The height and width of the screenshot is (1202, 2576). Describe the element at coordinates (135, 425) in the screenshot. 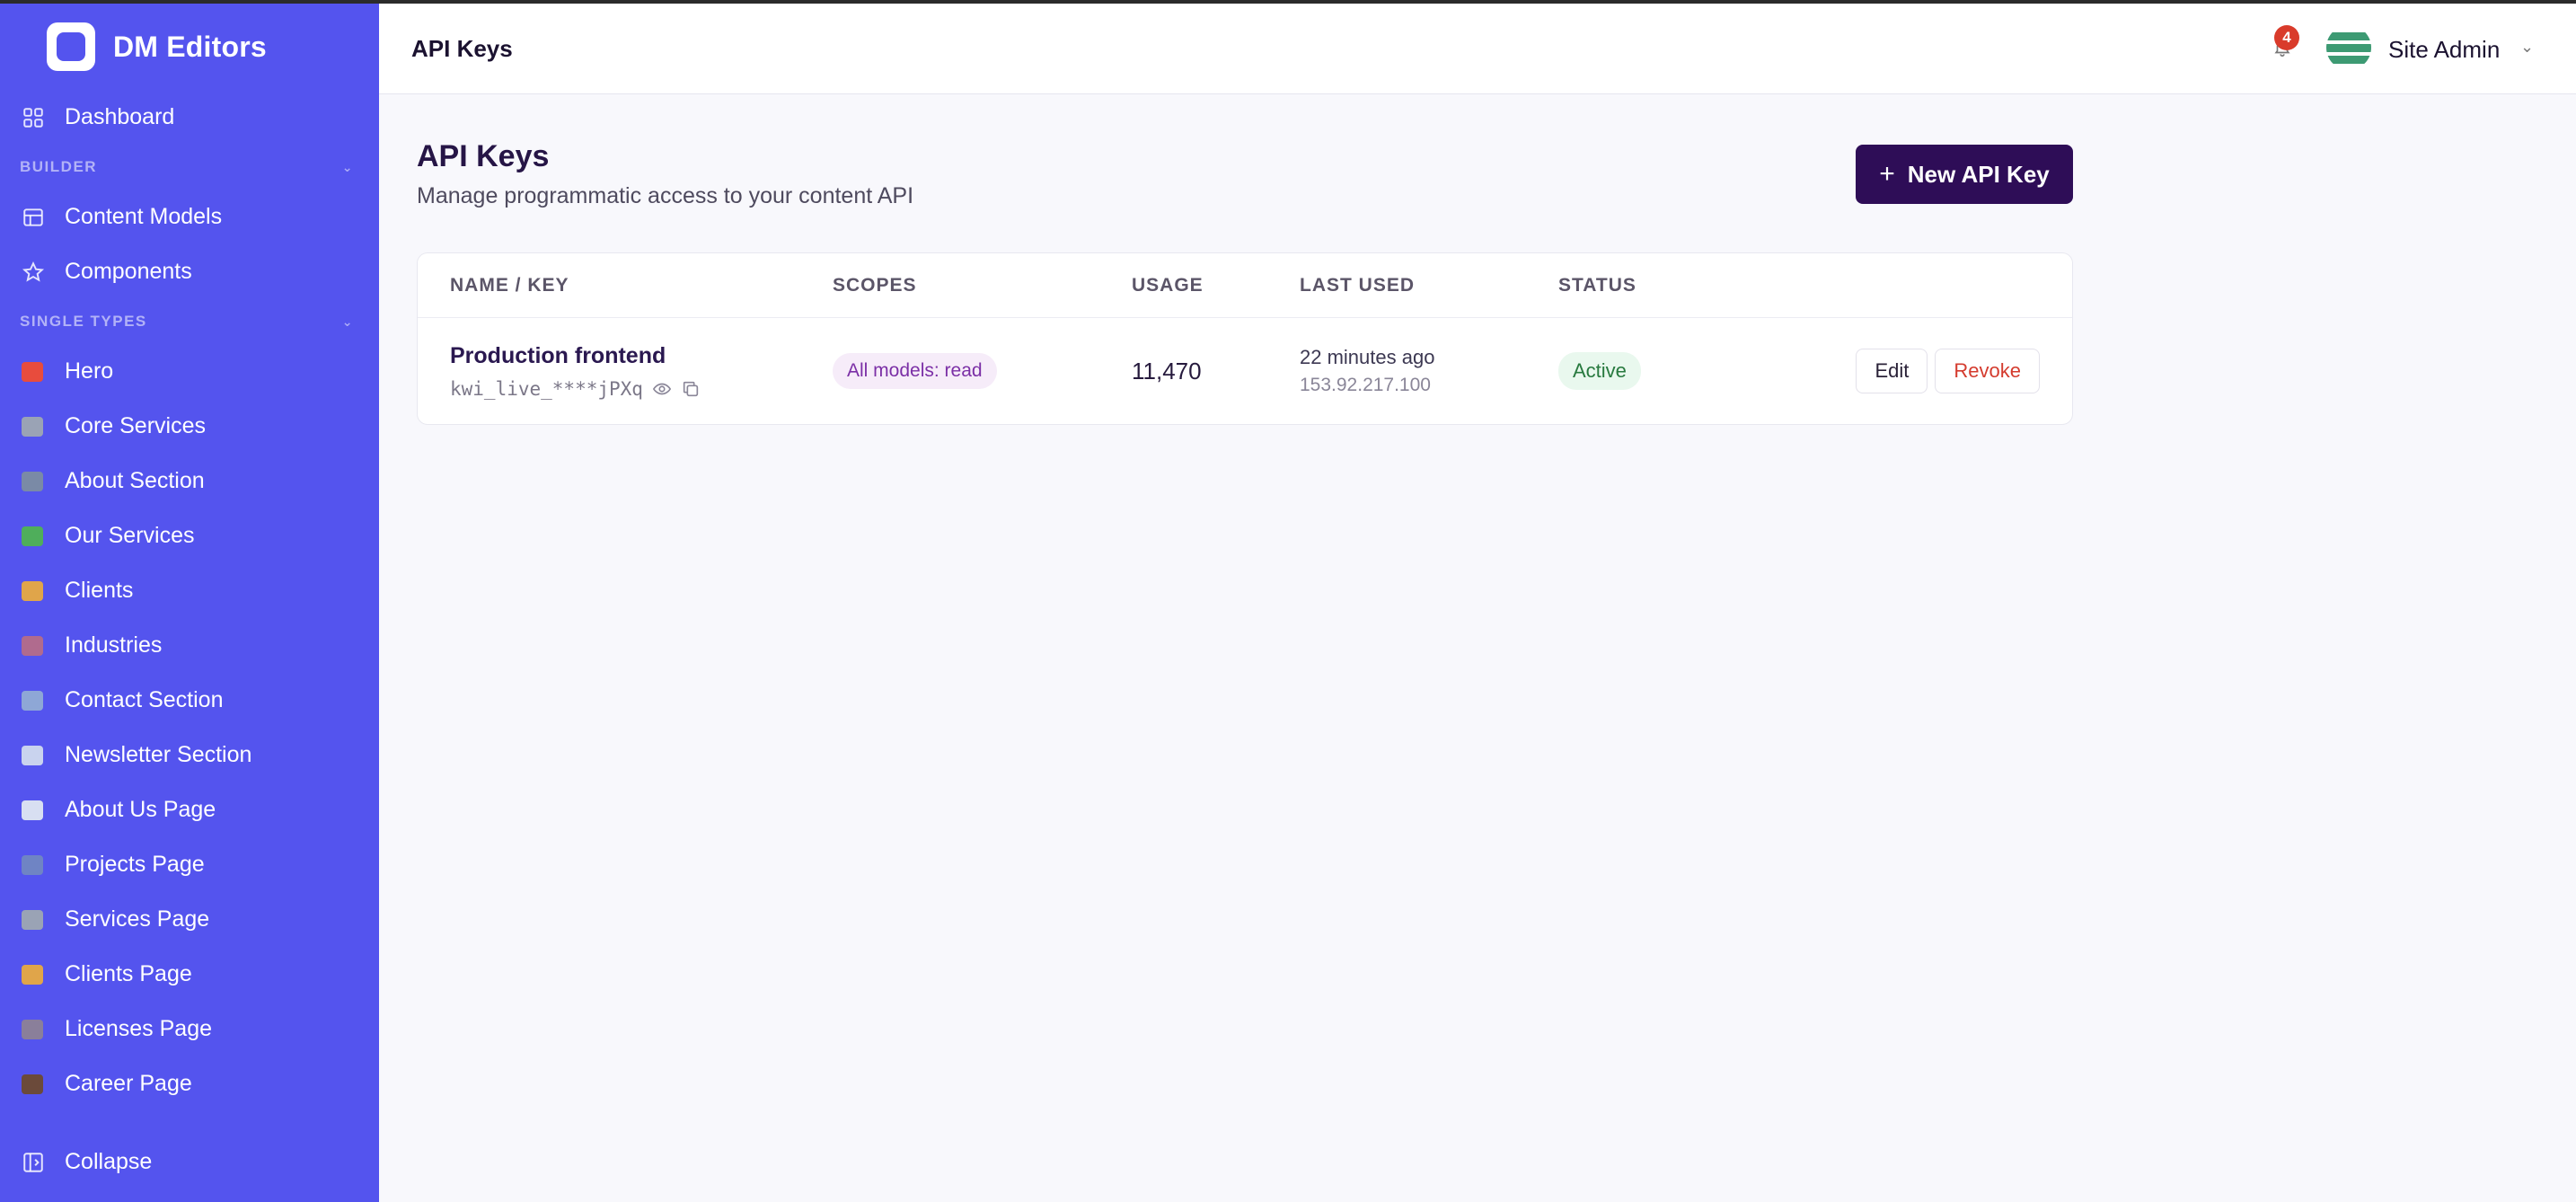

I see `sidebar-item-label: Core Services` at that location.